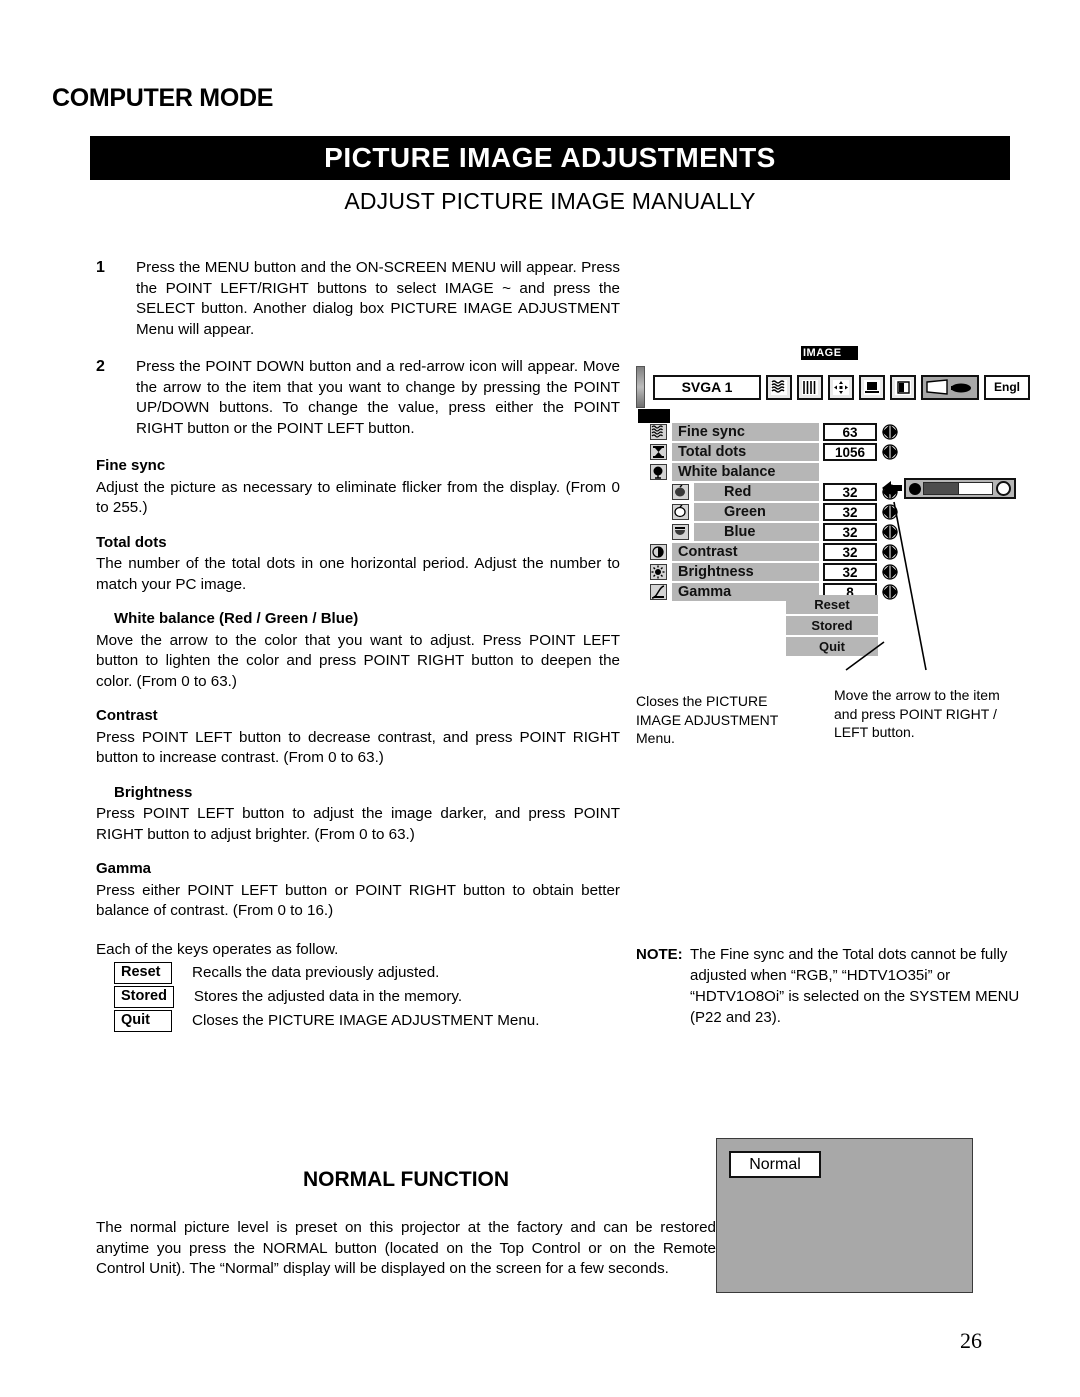 The height and width of the screenshot is (1397, 1080). What do you see at coordinates (775, 552) in the screenshot?
I see `osd-row-contrast: Contrast 32` at bounding box center [775, 552].